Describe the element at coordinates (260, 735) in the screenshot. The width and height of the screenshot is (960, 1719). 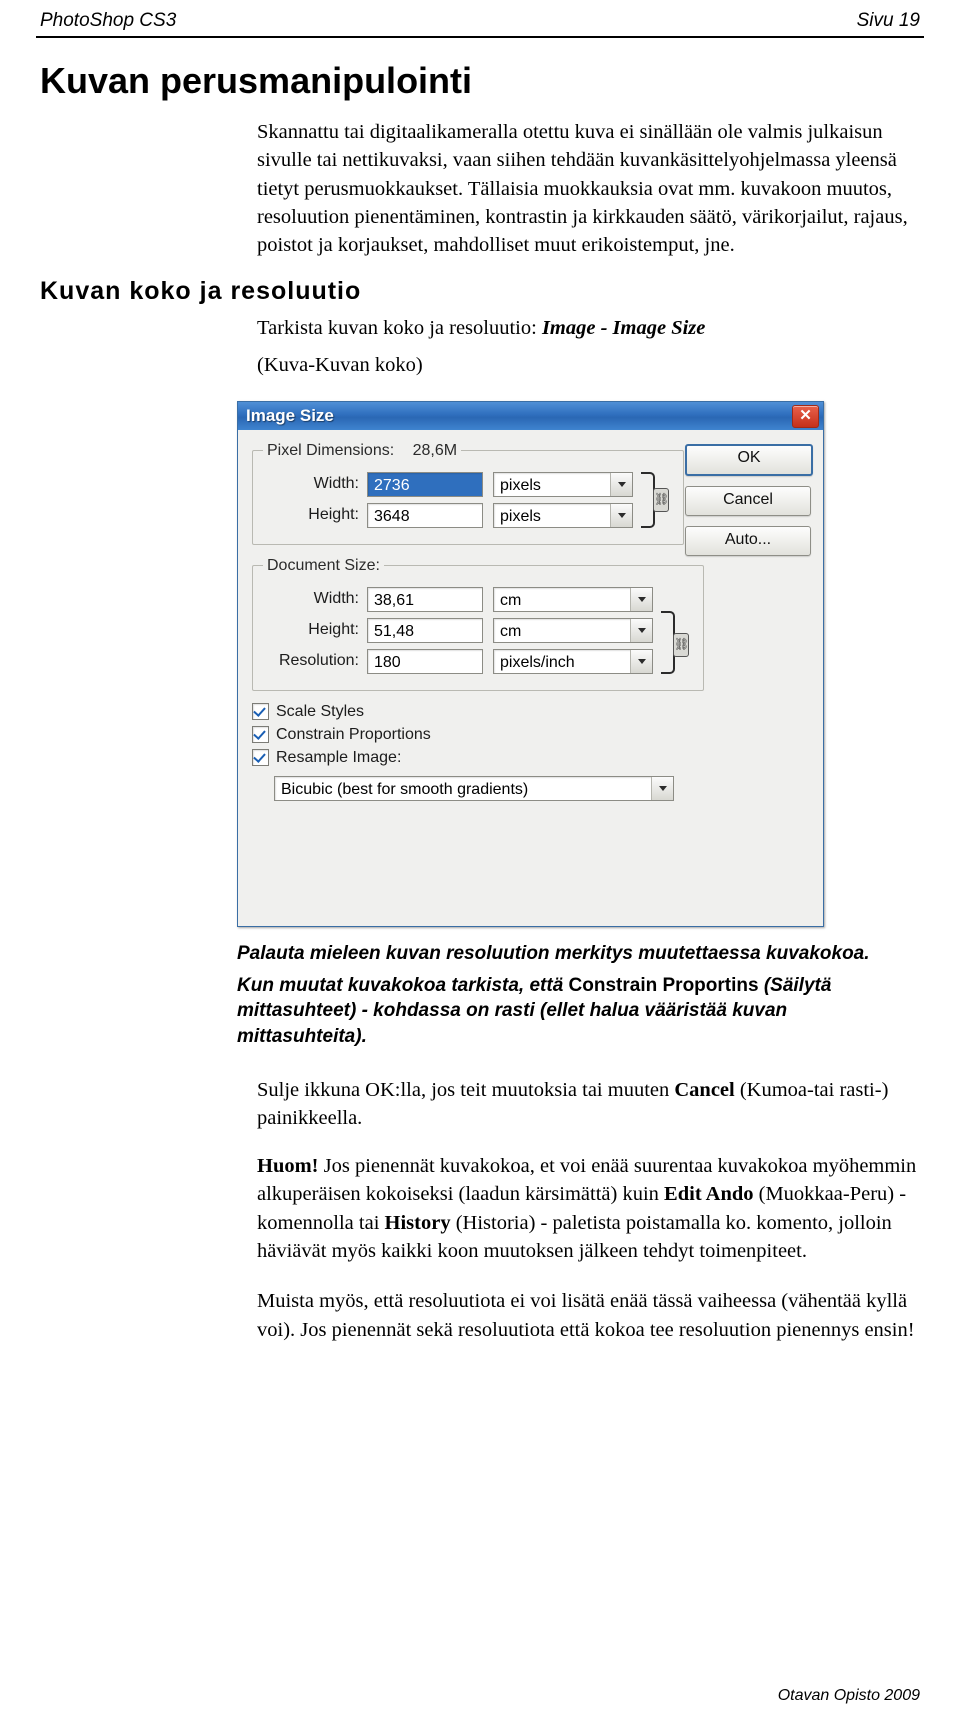
I see `constrain-proportions-checkbox` at that location.